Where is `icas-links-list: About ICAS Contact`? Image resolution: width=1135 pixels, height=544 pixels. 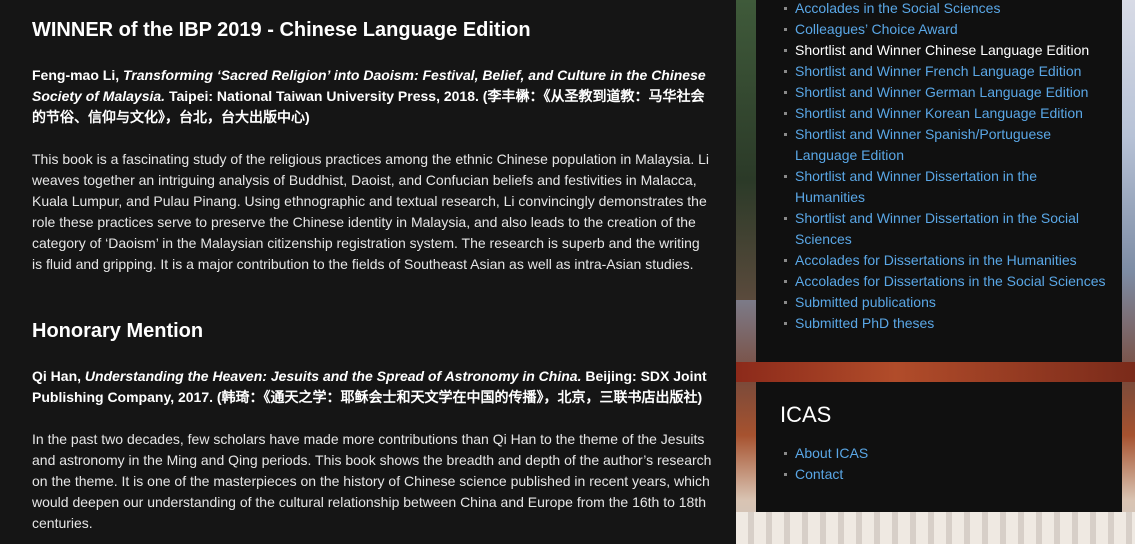
icas-links-list: About ICAS Contact is located at coordinates (925, 464).